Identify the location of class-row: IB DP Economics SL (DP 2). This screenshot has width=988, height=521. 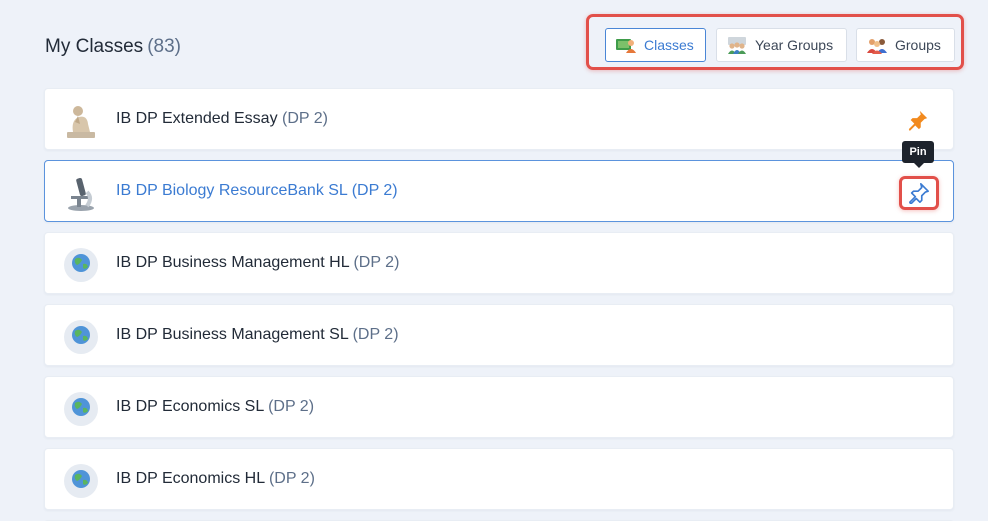
(499, 407).